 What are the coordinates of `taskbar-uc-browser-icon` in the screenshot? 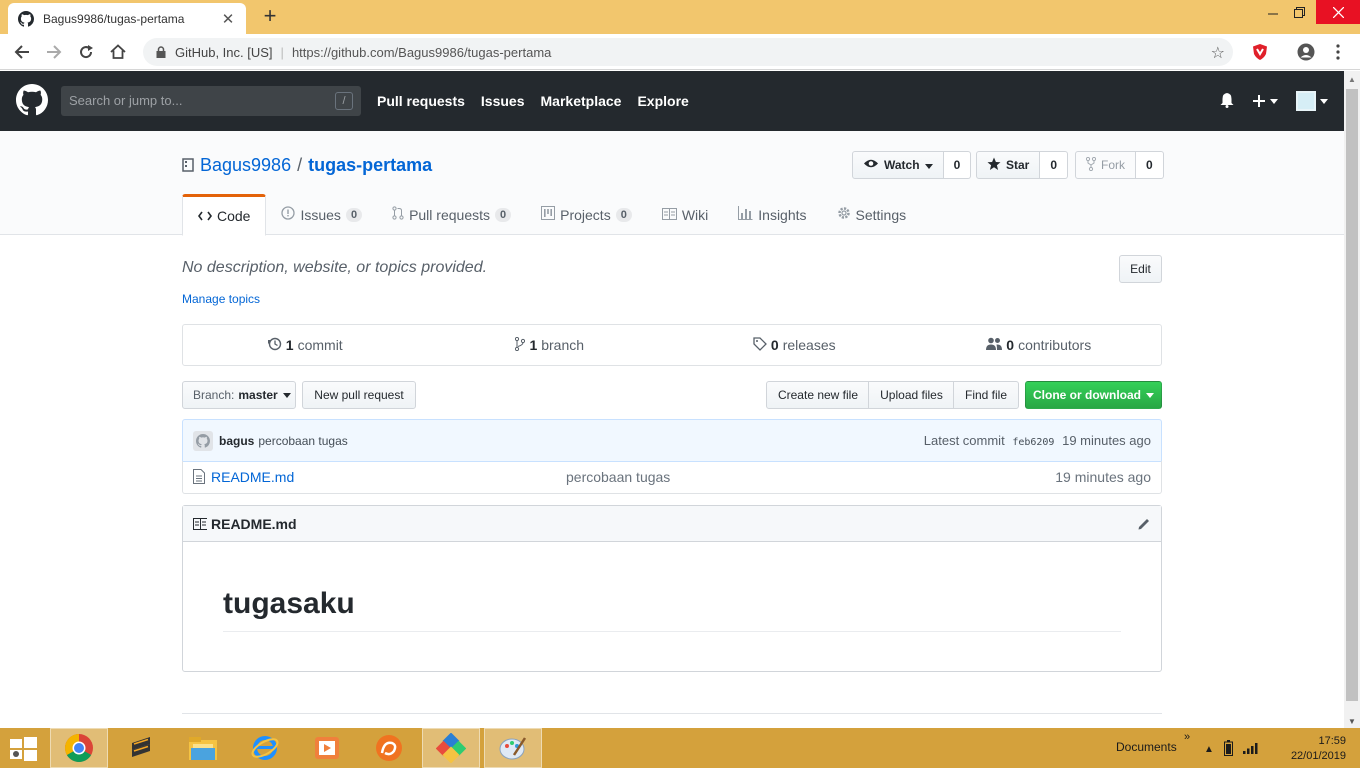 It's located at (389, 748).